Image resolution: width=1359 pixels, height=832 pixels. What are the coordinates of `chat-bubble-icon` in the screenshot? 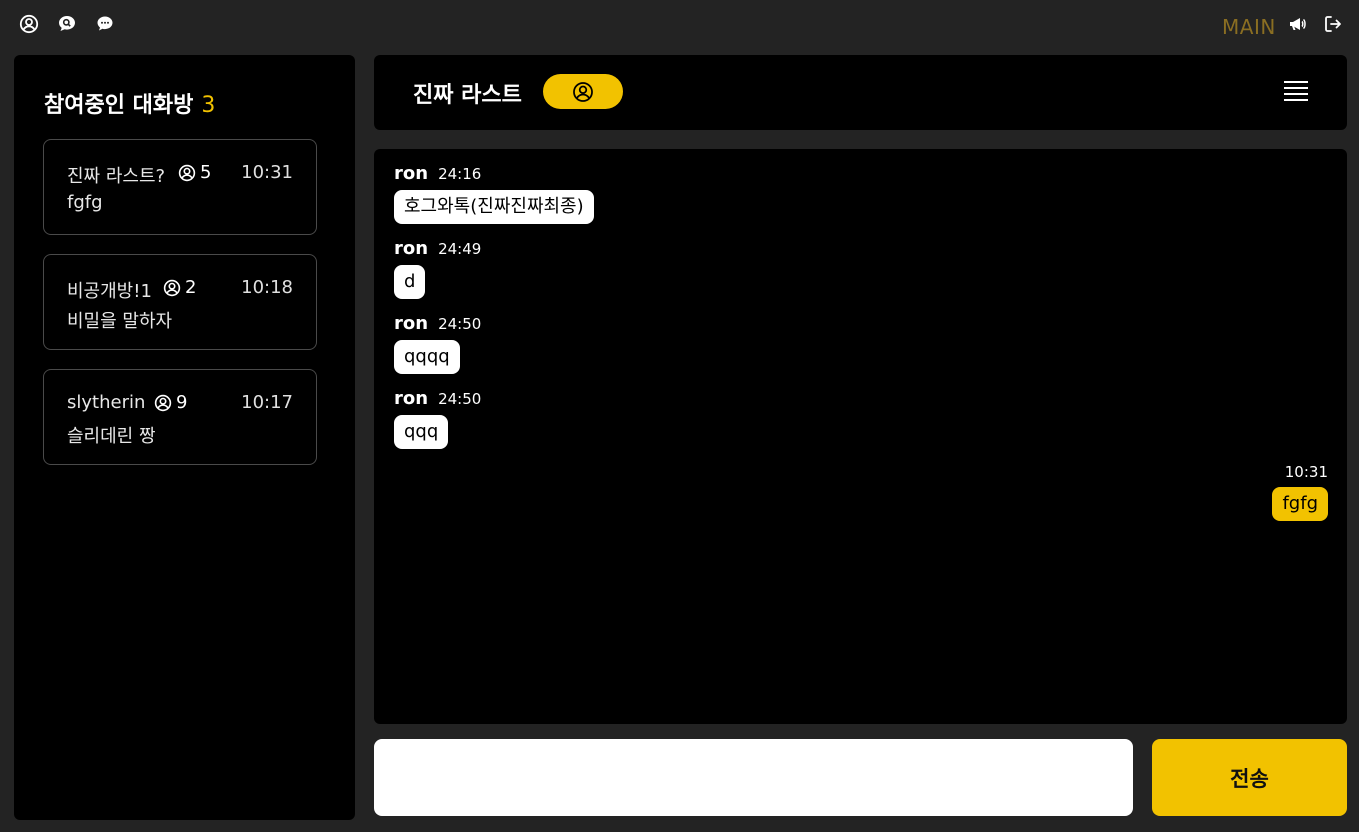 It's located at (105, 24).